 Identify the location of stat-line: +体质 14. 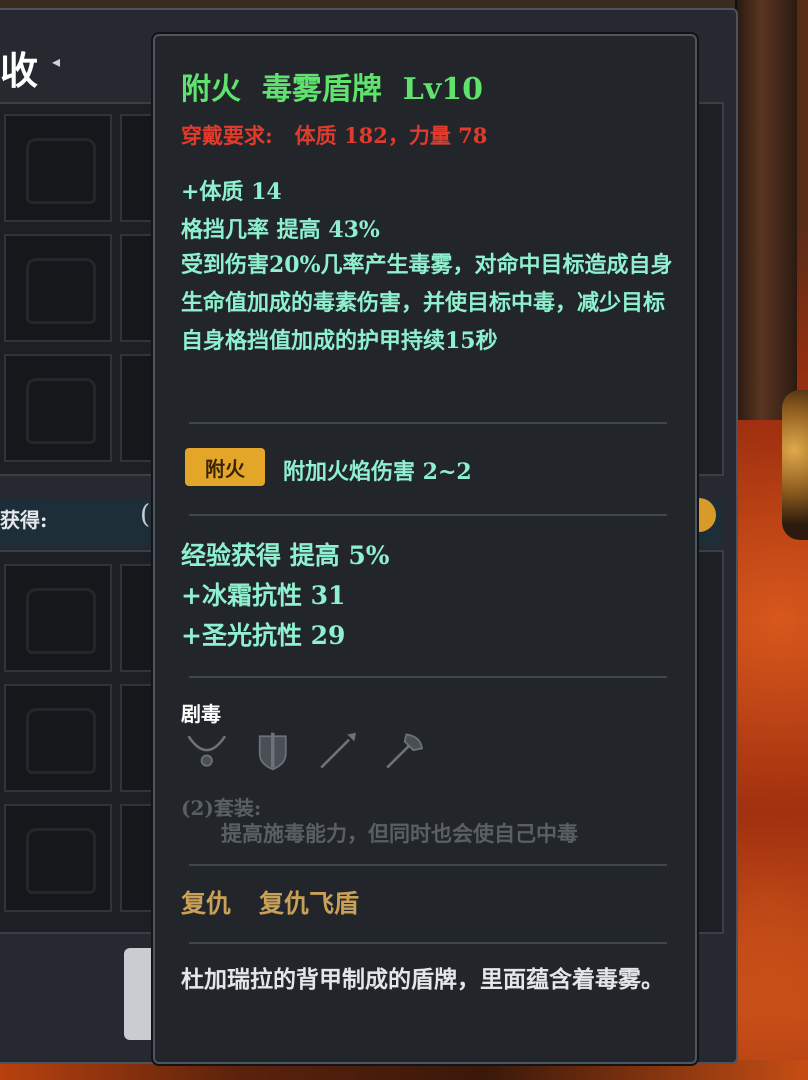
(231, 192).